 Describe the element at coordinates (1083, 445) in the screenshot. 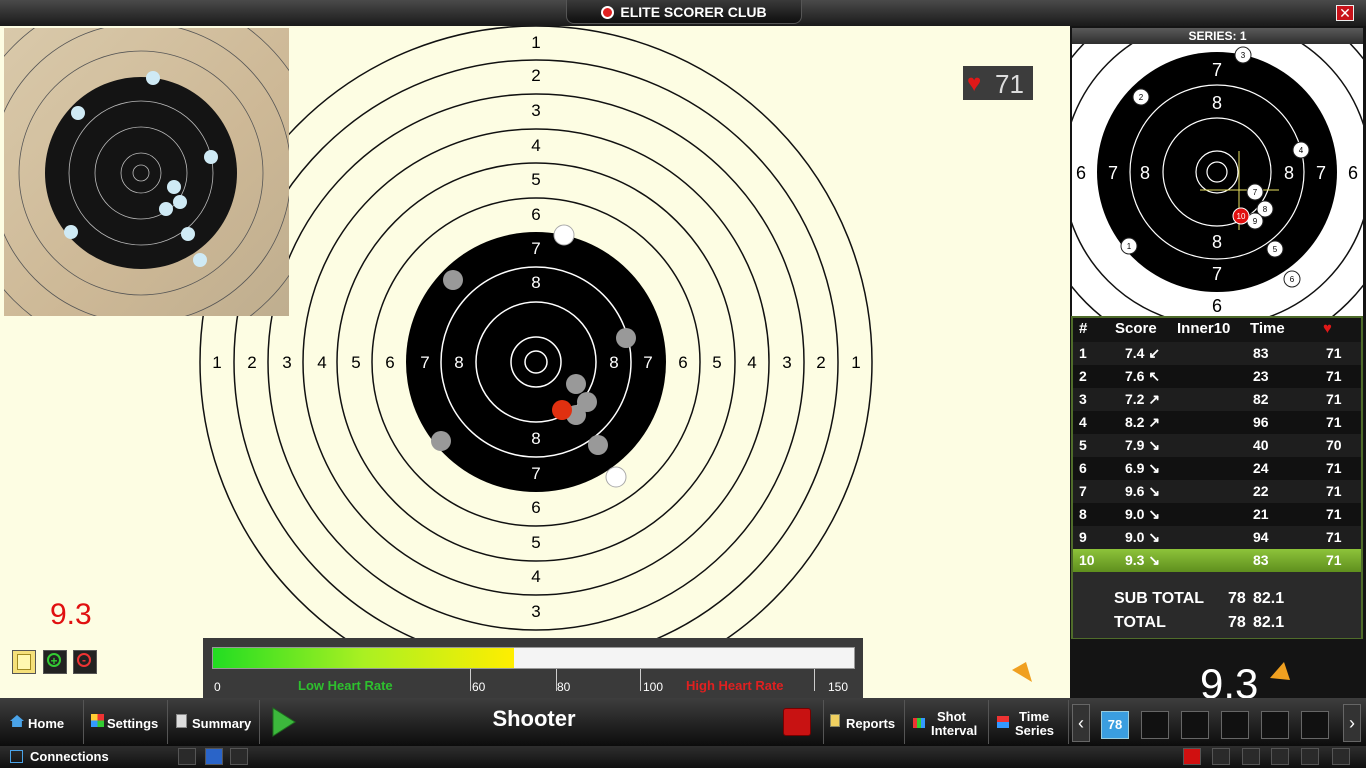

I see `cell-num: 5` at that location.